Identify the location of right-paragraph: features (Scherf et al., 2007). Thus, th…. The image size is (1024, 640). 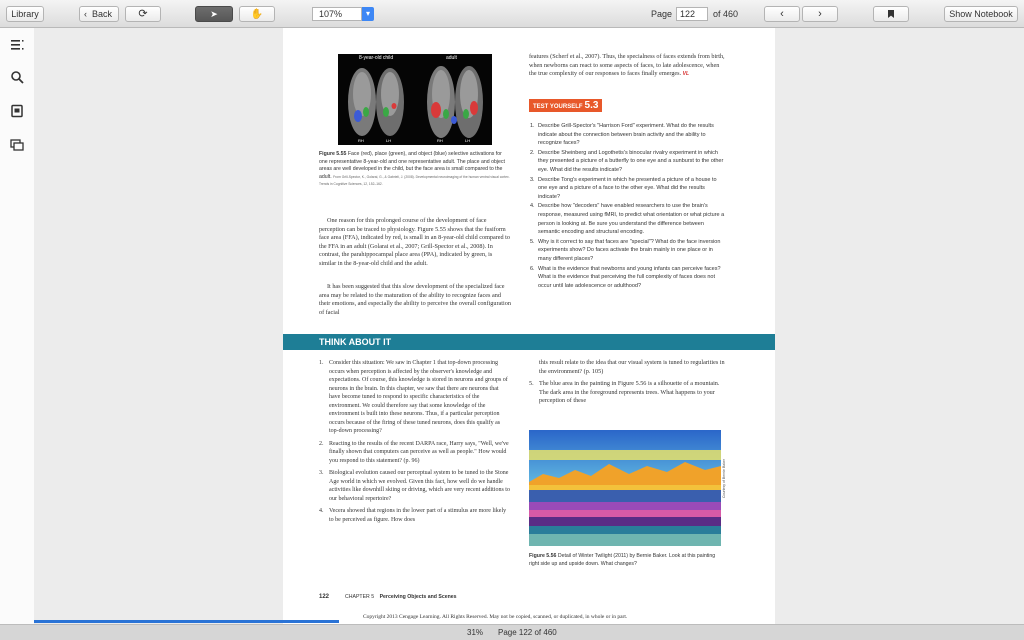
(627, 66).